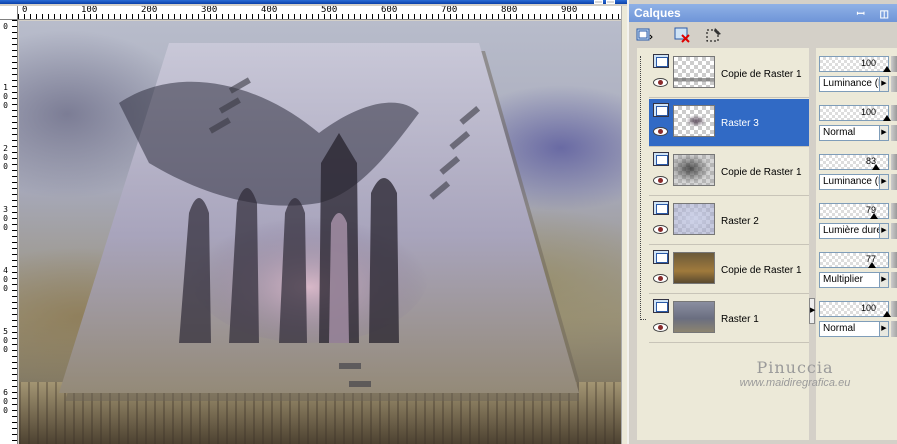 The image size is (897, 444). I want to click on vertical-ruler: 0 100 200 300 400 500 600, so click(9, 232).